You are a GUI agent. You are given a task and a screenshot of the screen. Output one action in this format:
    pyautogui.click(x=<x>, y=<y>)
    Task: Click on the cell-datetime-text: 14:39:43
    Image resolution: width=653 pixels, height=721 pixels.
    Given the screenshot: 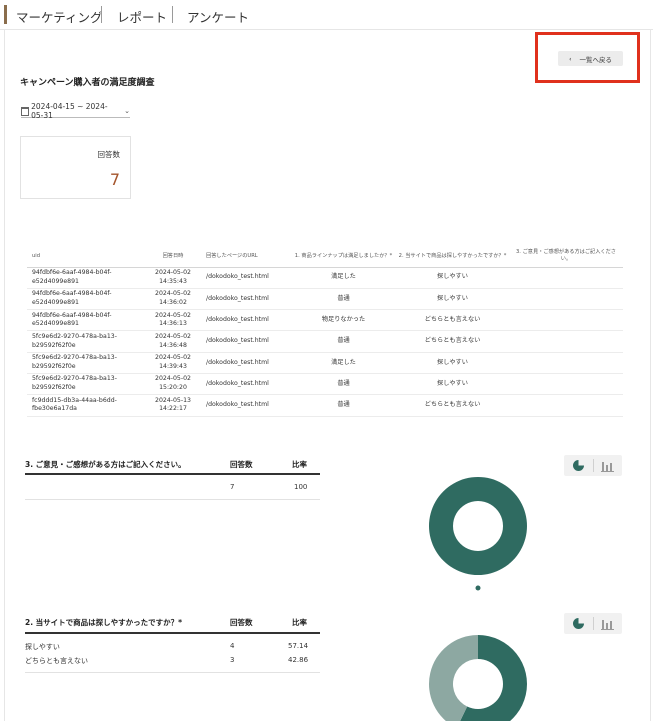 What is the action you would take?
    pyautogui.click(x=173, y=366)
    